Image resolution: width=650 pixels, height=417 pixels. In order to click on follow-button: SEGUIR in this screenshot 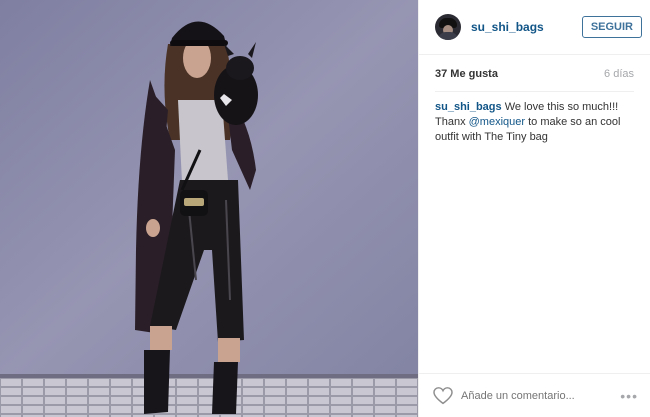, I will do `click(611, 27)`.